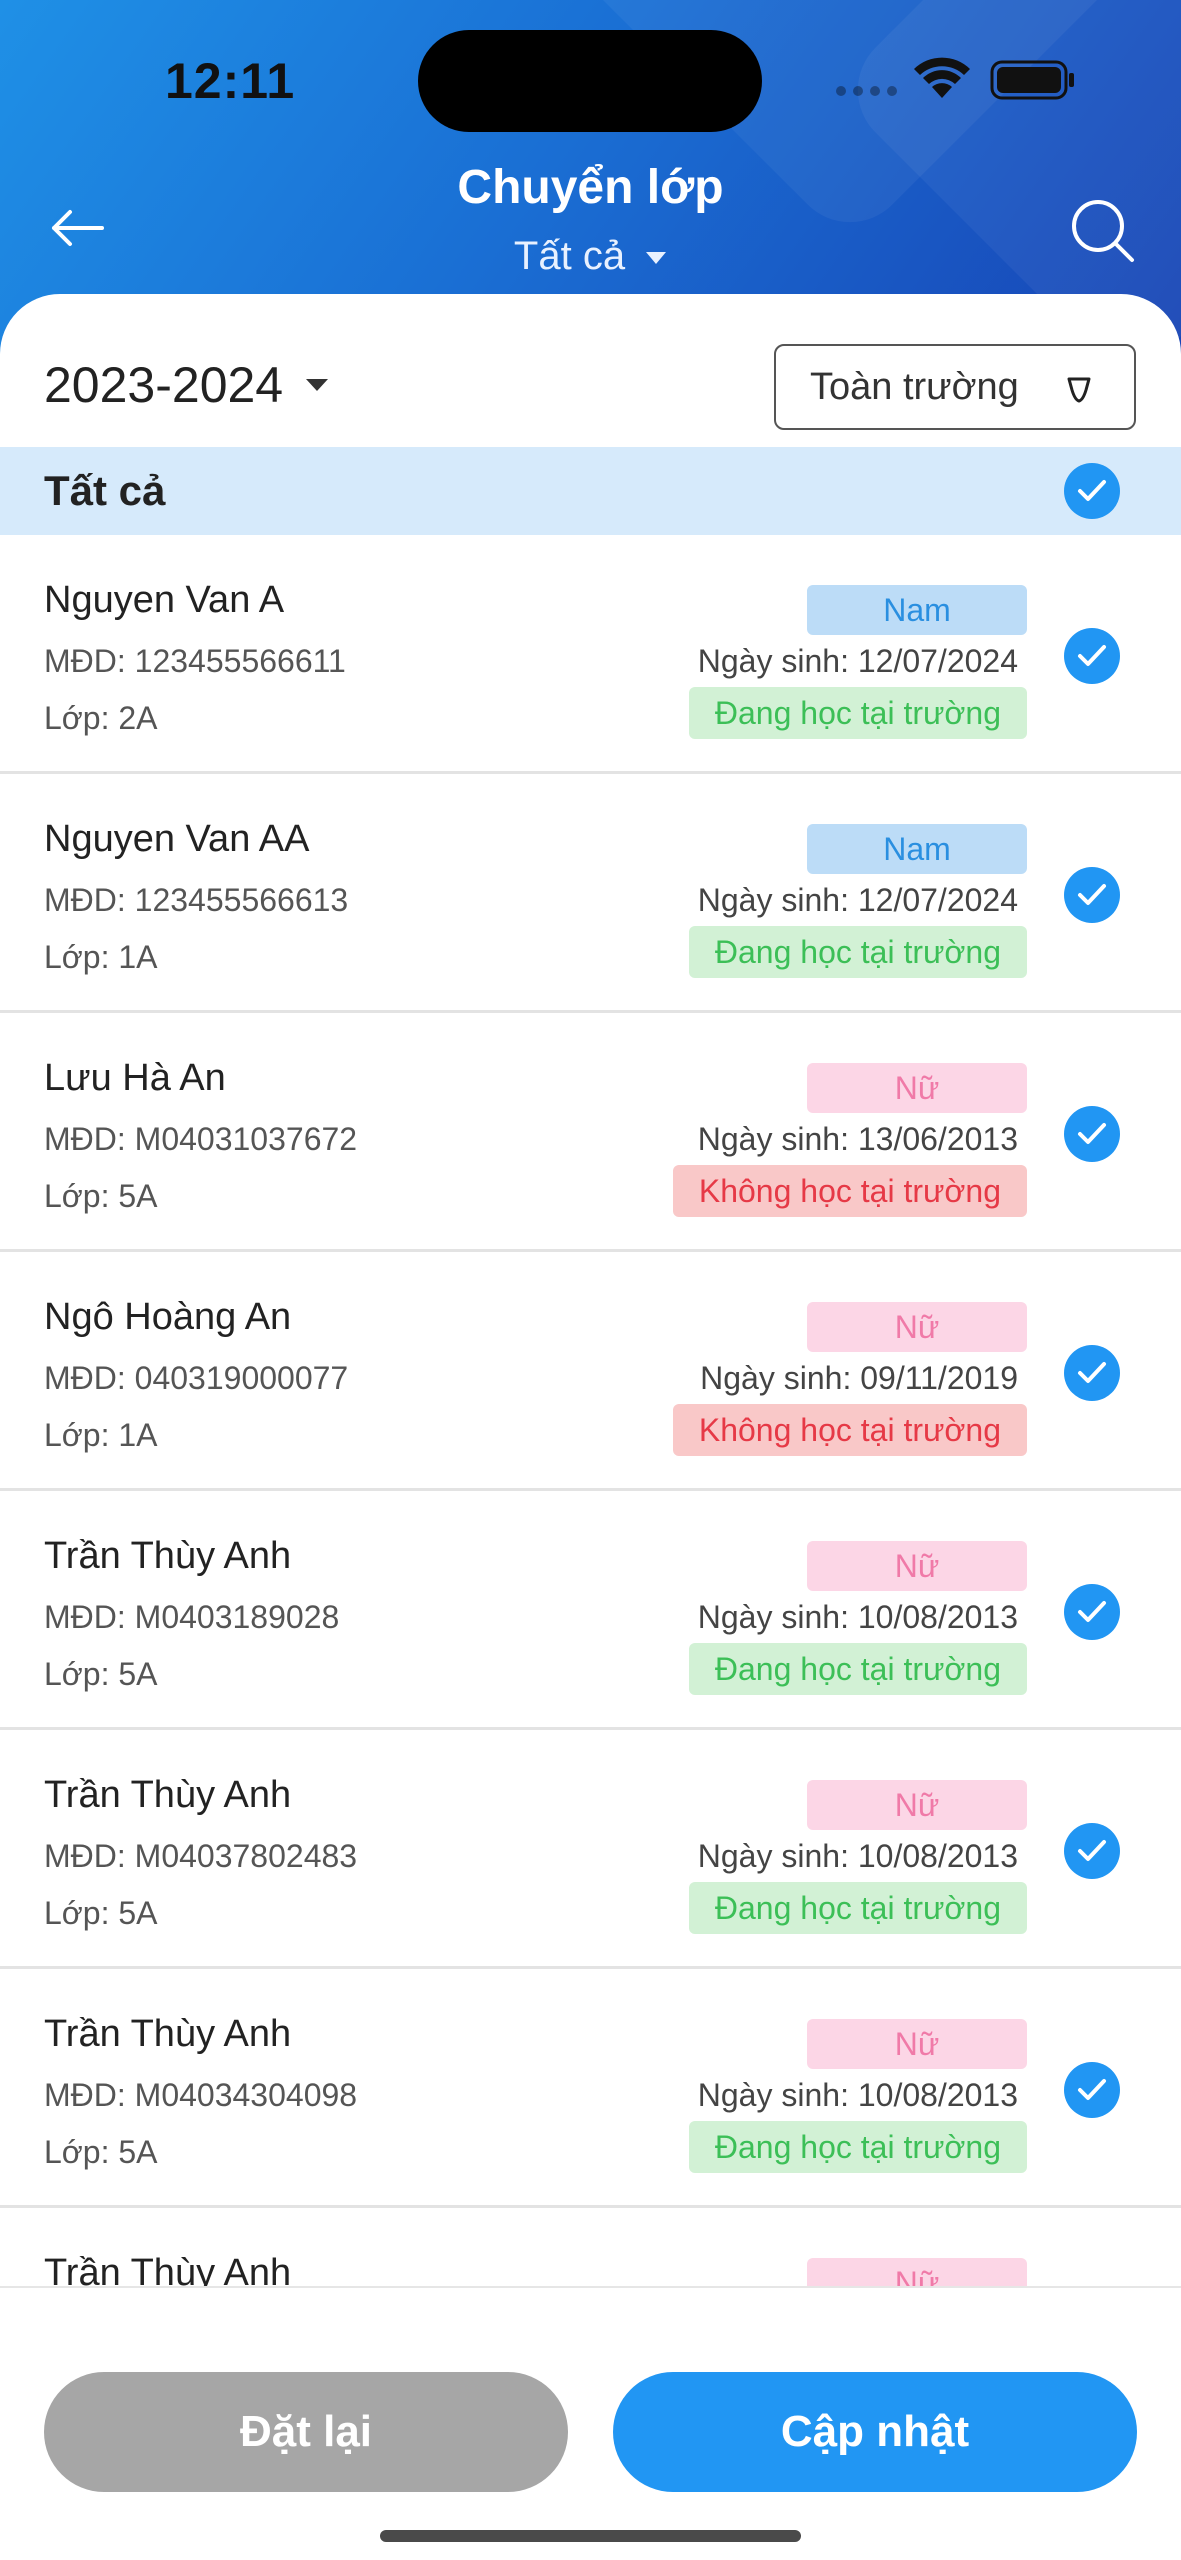  What do you see at coordinates (192, 1617) in the screenshot?
I see `student-code: MĐD: M0403189028` at bounding box center [192, 1617].